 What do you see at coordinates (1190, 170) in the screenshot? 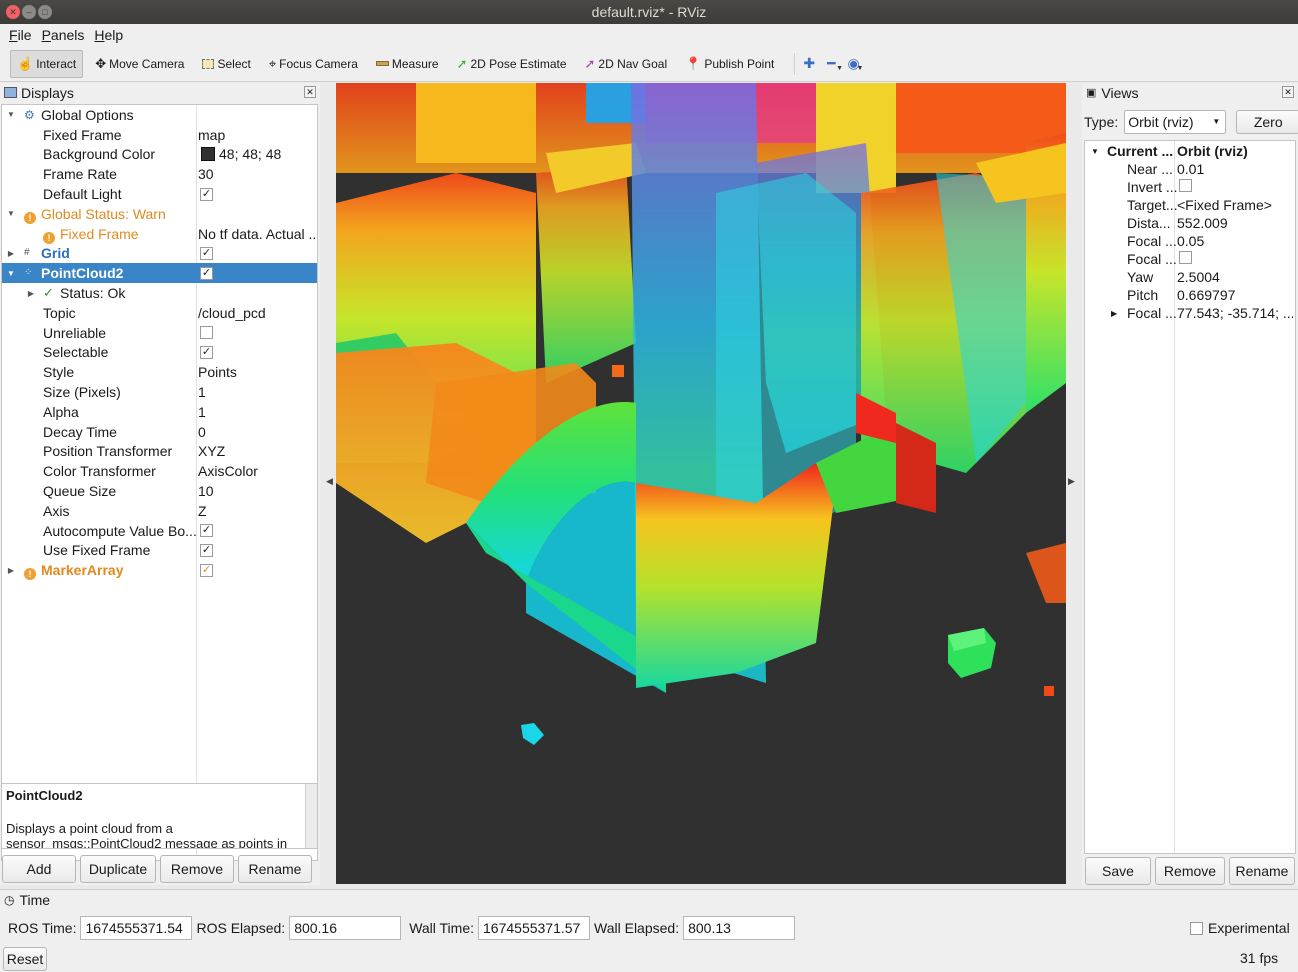
I see `view-row-near-clip: Near ... 0.01` at bounding box center [1190, 170].